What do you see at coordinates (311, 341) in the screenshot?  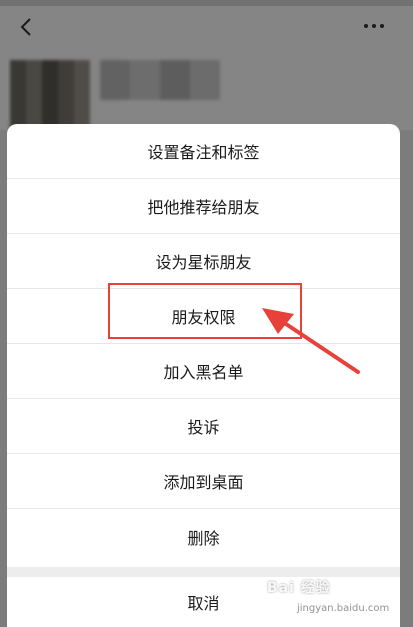 I see `red-arrow-icon` at bounding box center [311, 341].